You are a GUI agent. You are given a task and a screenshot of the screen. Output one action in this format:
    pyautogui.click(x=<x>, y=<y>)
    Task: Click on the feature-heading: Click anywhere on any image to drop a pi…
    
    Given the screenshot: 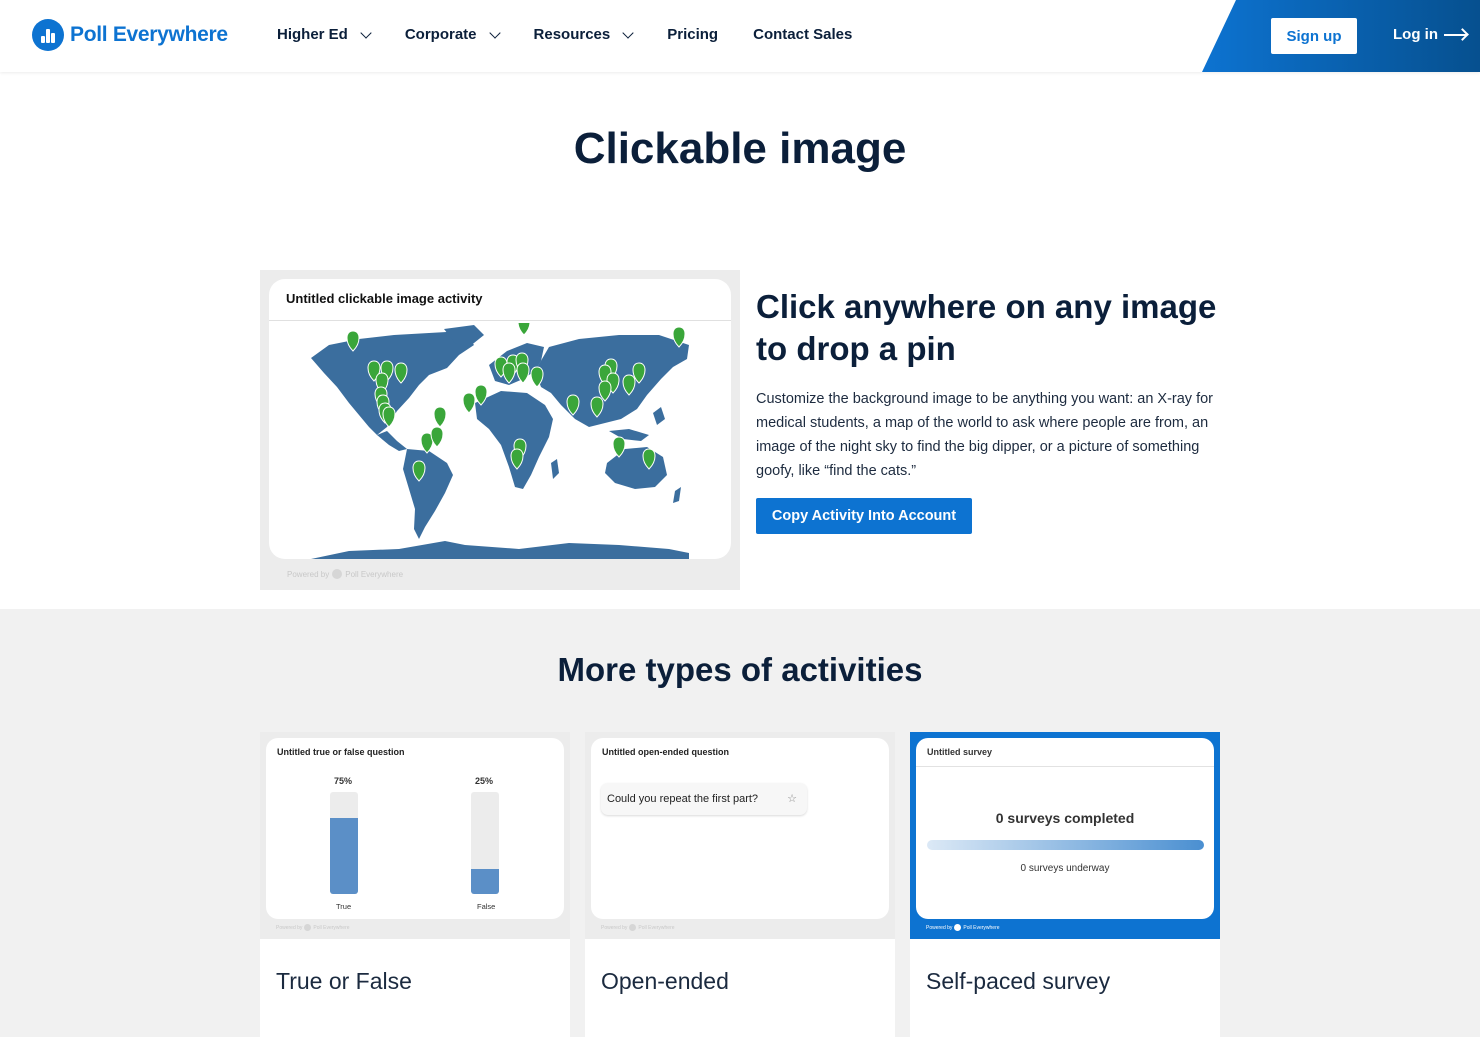 What is the action you would take?
    pyautogui.click(x=986, y=327)
    